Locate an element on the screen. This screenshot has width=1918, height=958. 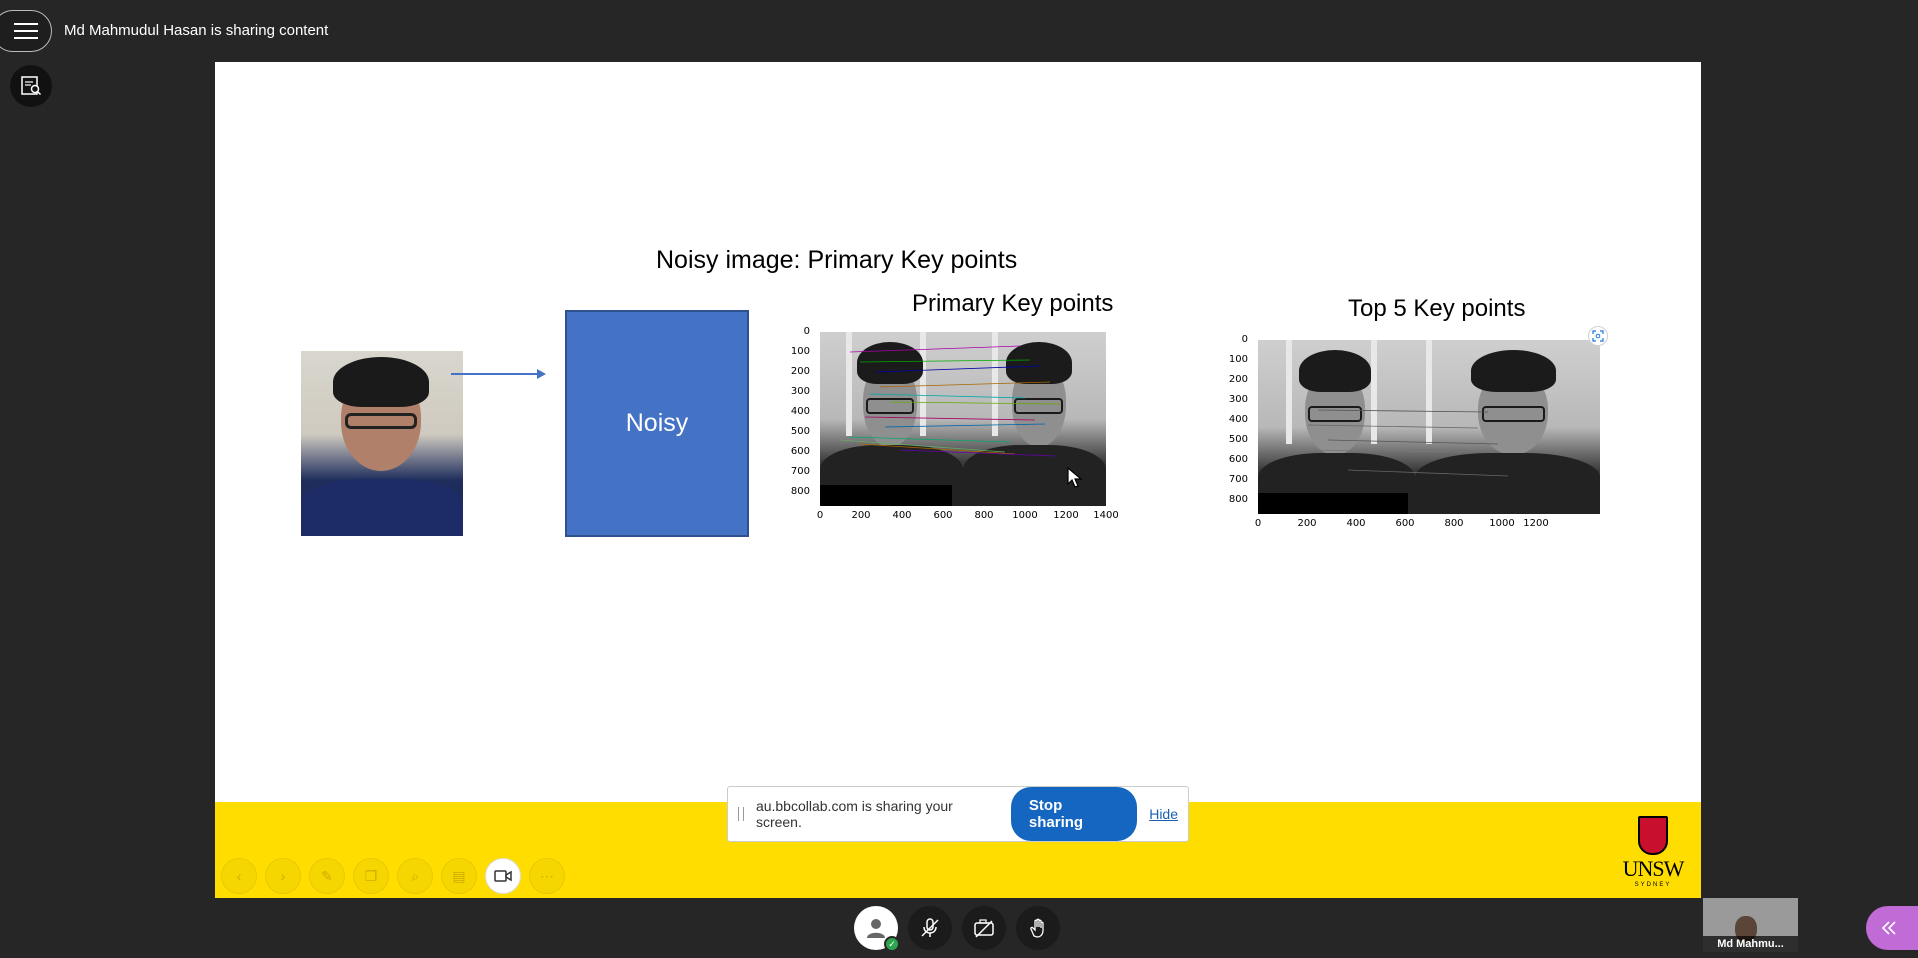
camera-off-icon is located at coordinates (984, 928).